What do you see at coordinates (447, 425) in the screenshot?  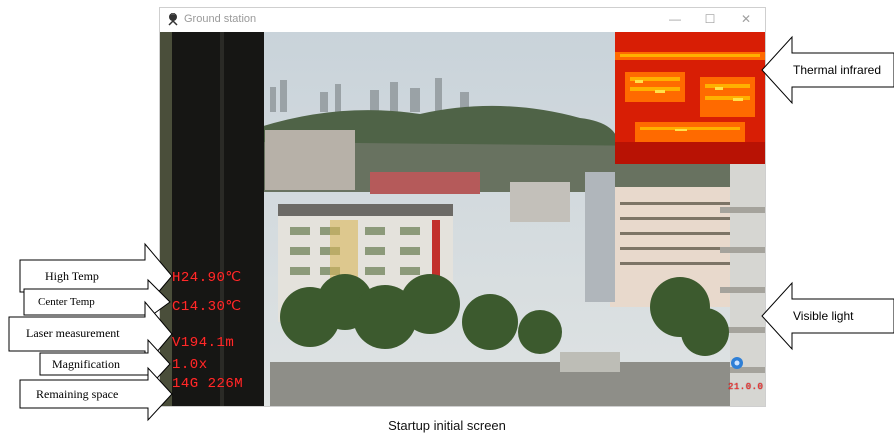 I see `figure-caption: Startup initial screen` at bounding box center [447, 425].